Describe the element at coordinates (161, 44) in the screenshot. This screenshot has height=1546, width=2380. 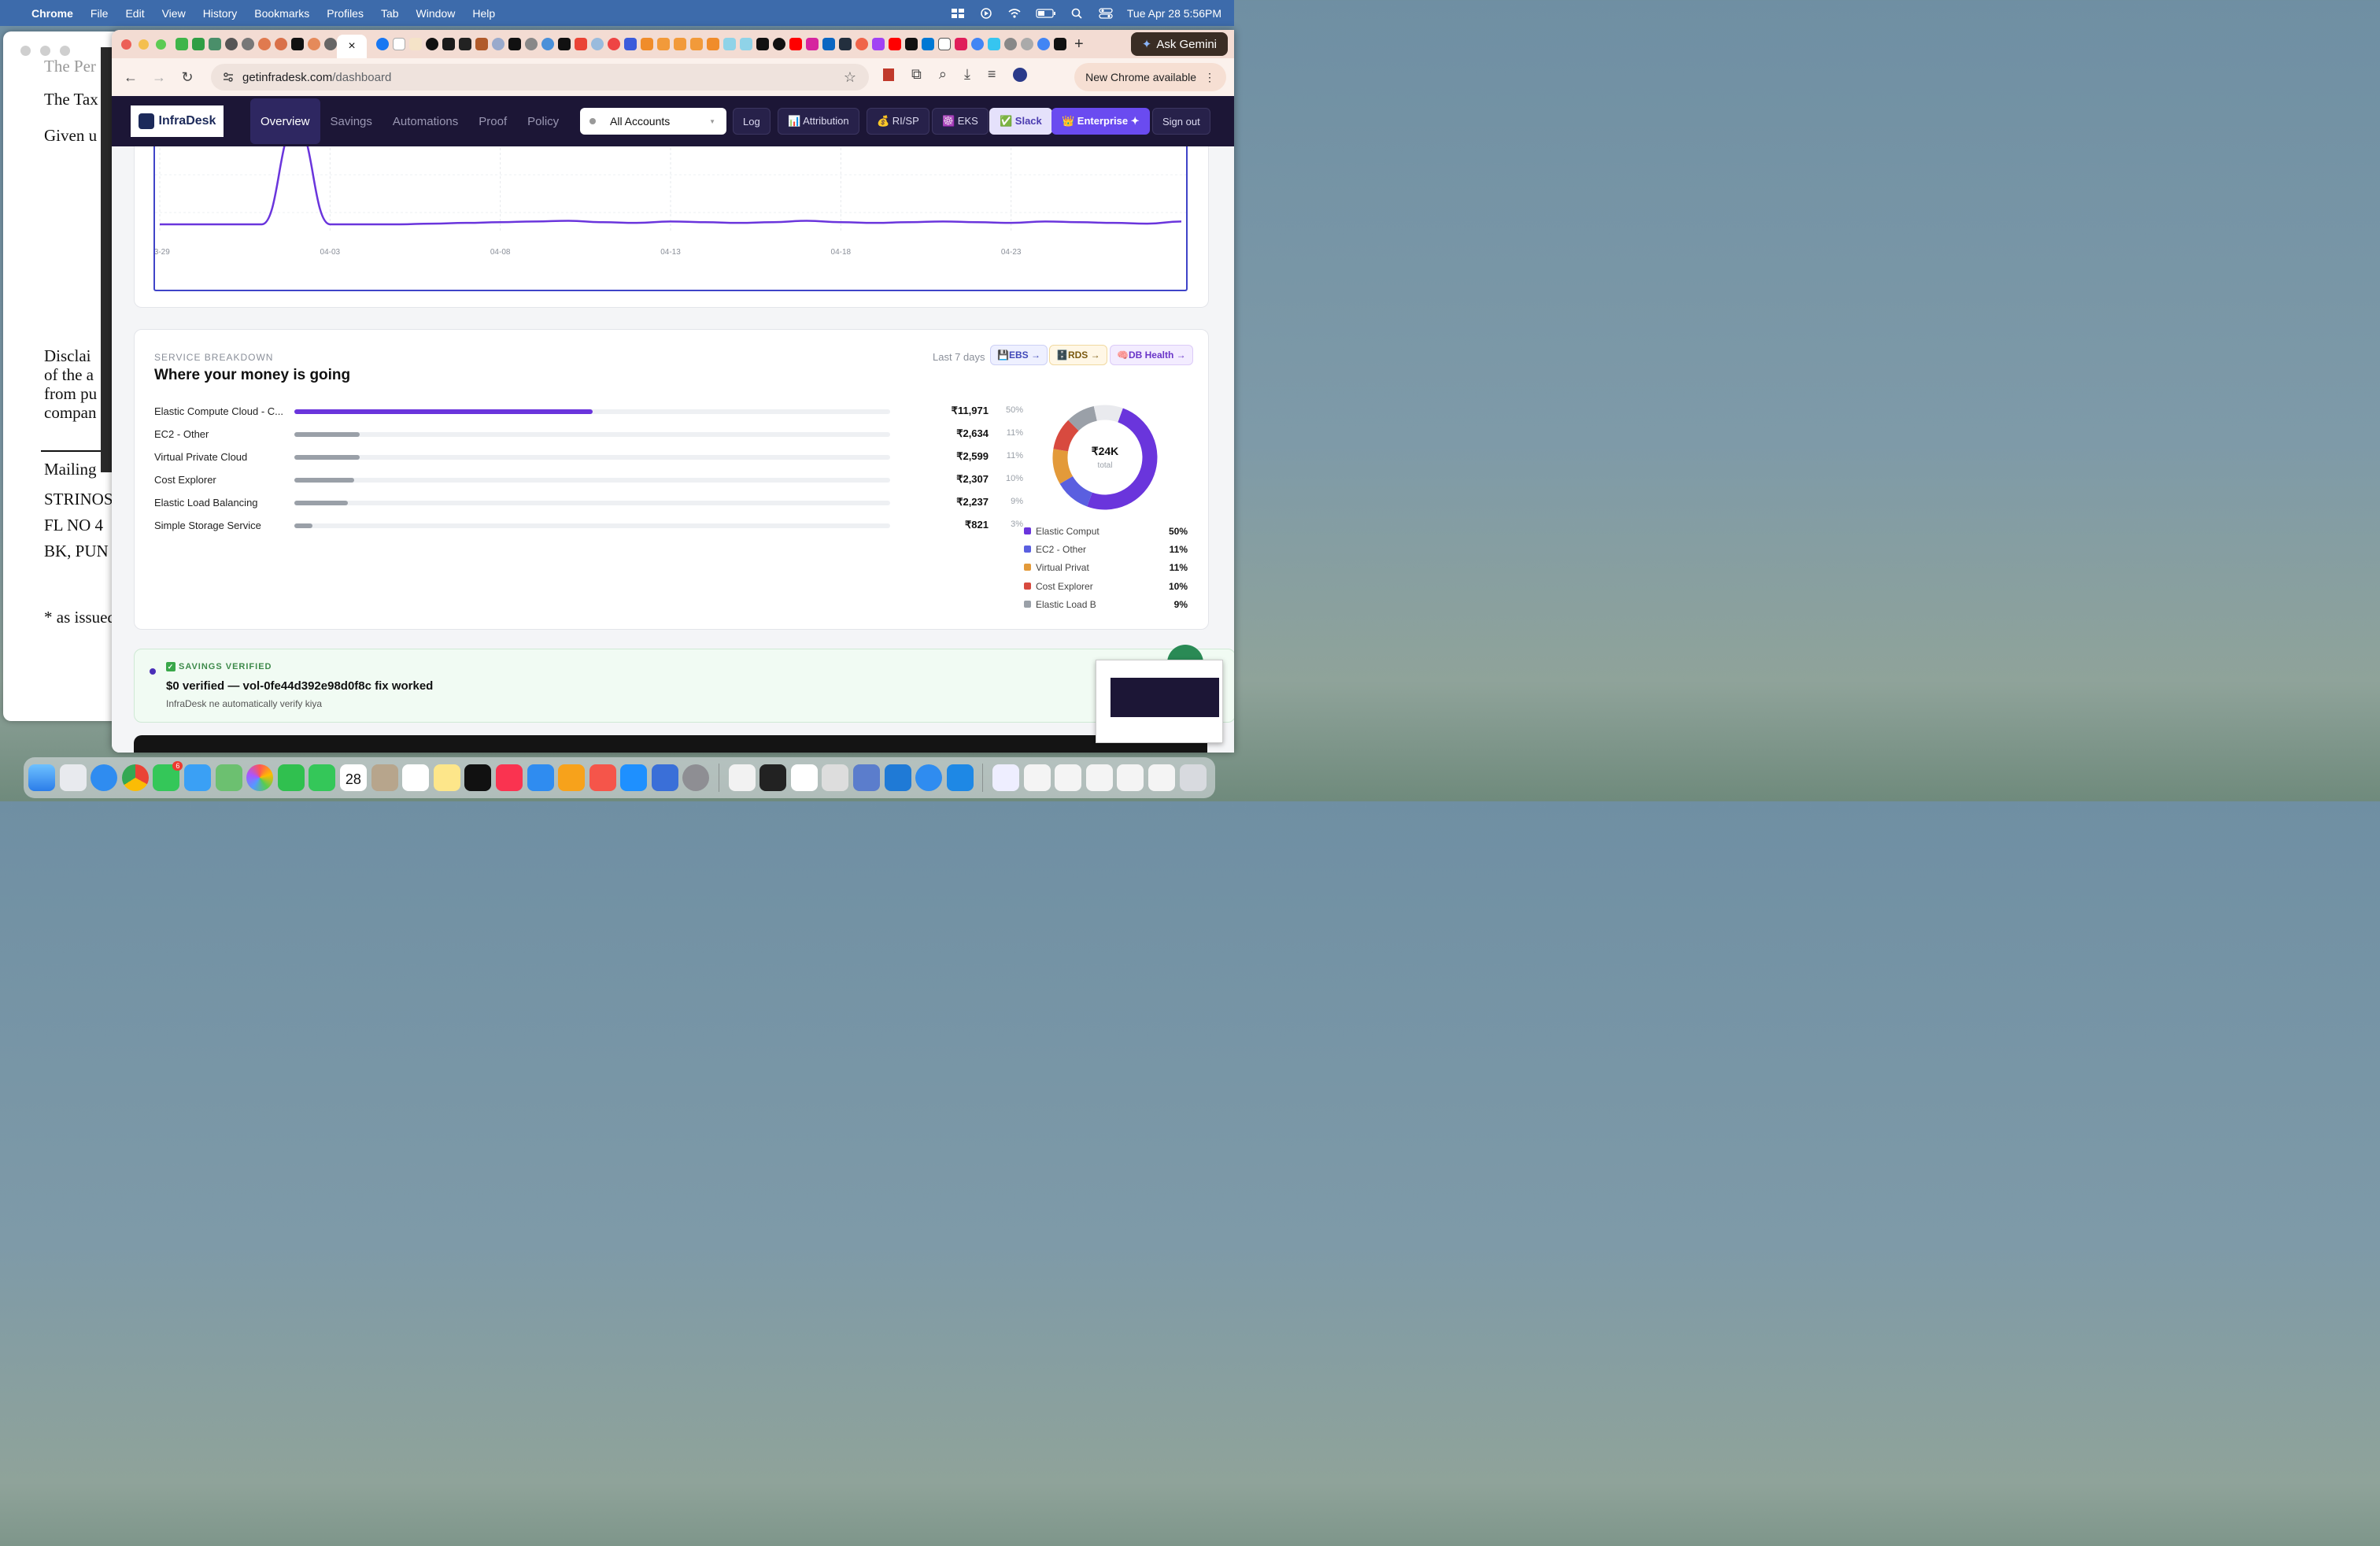
I see `zoom-window-button` at that location.